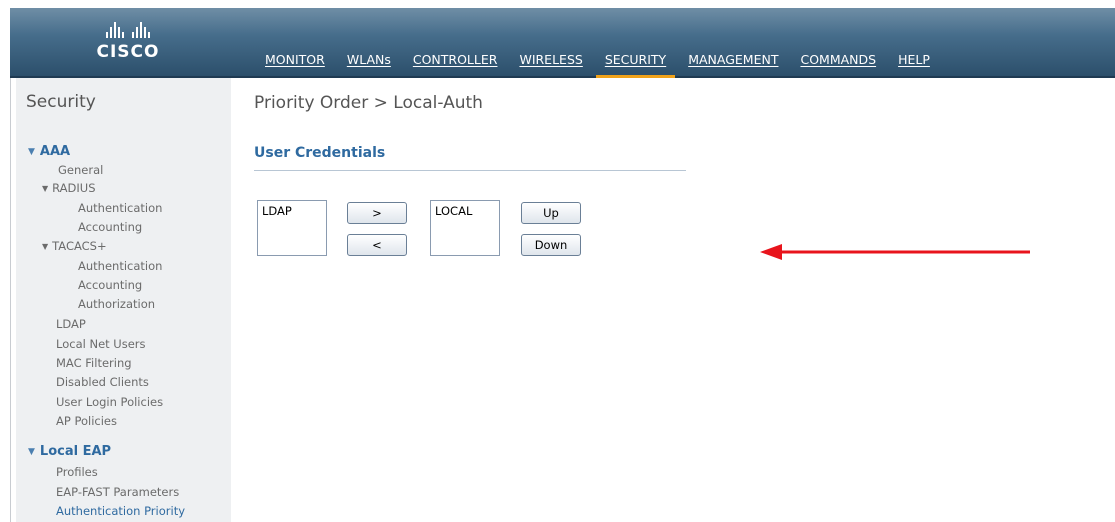 The image size is (1115, 522). What do you see at coordinates (369, 63) in the screenshot?
I see `nav-wlans: WLANs` at bounding box center [369, 63].